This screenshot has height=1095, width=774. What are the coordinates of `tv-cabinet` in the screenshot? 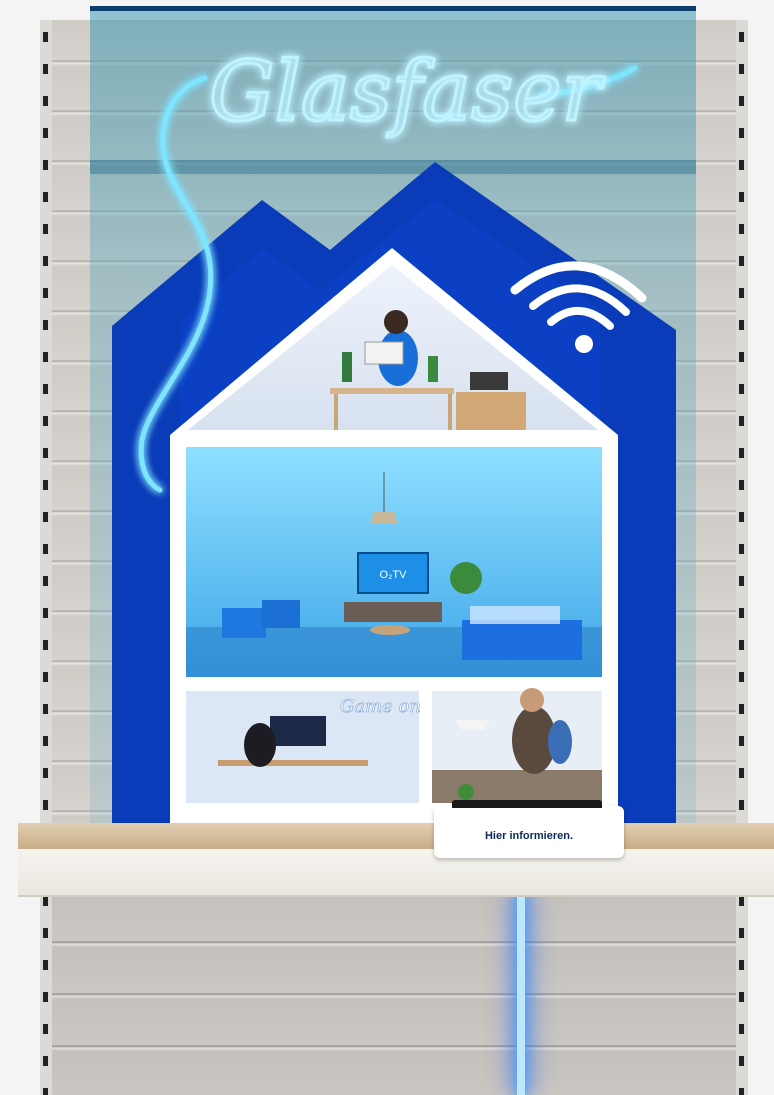 It's located at (393, 612).